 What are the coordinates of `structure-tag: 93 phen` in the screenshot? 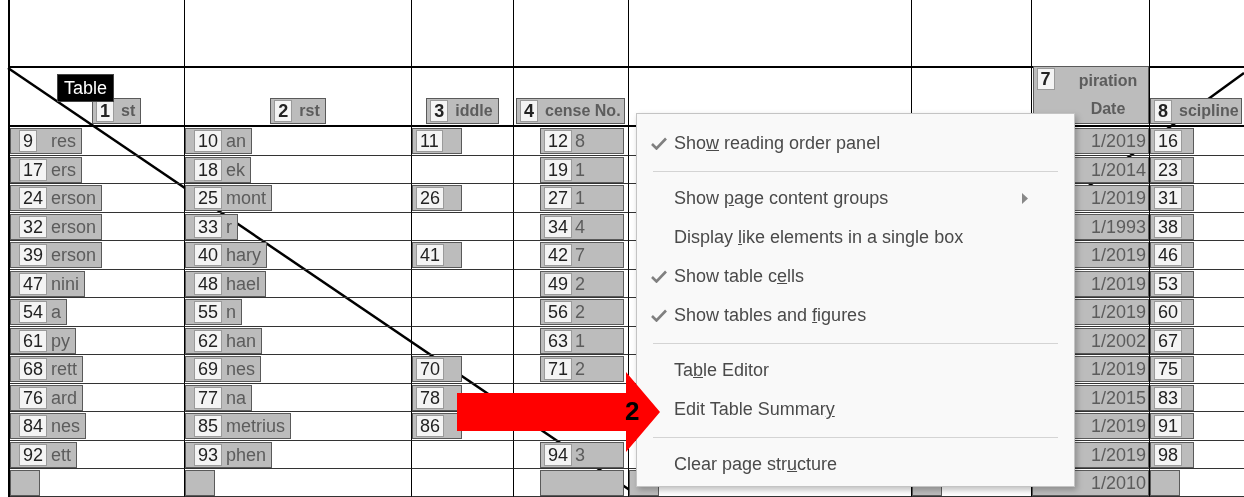 It's located at (229, 454).